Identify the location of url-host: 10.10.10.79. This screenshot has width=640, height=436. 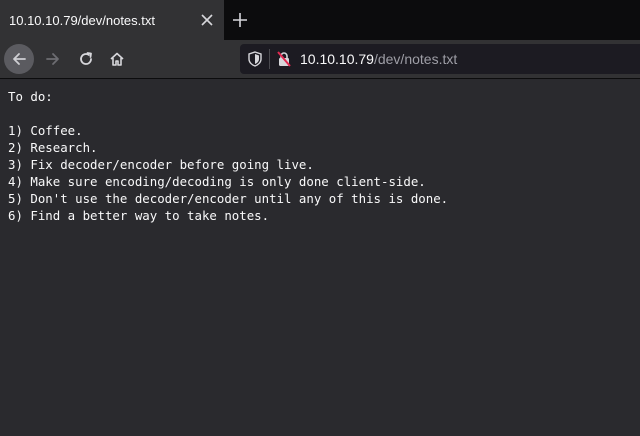
(337, 59).